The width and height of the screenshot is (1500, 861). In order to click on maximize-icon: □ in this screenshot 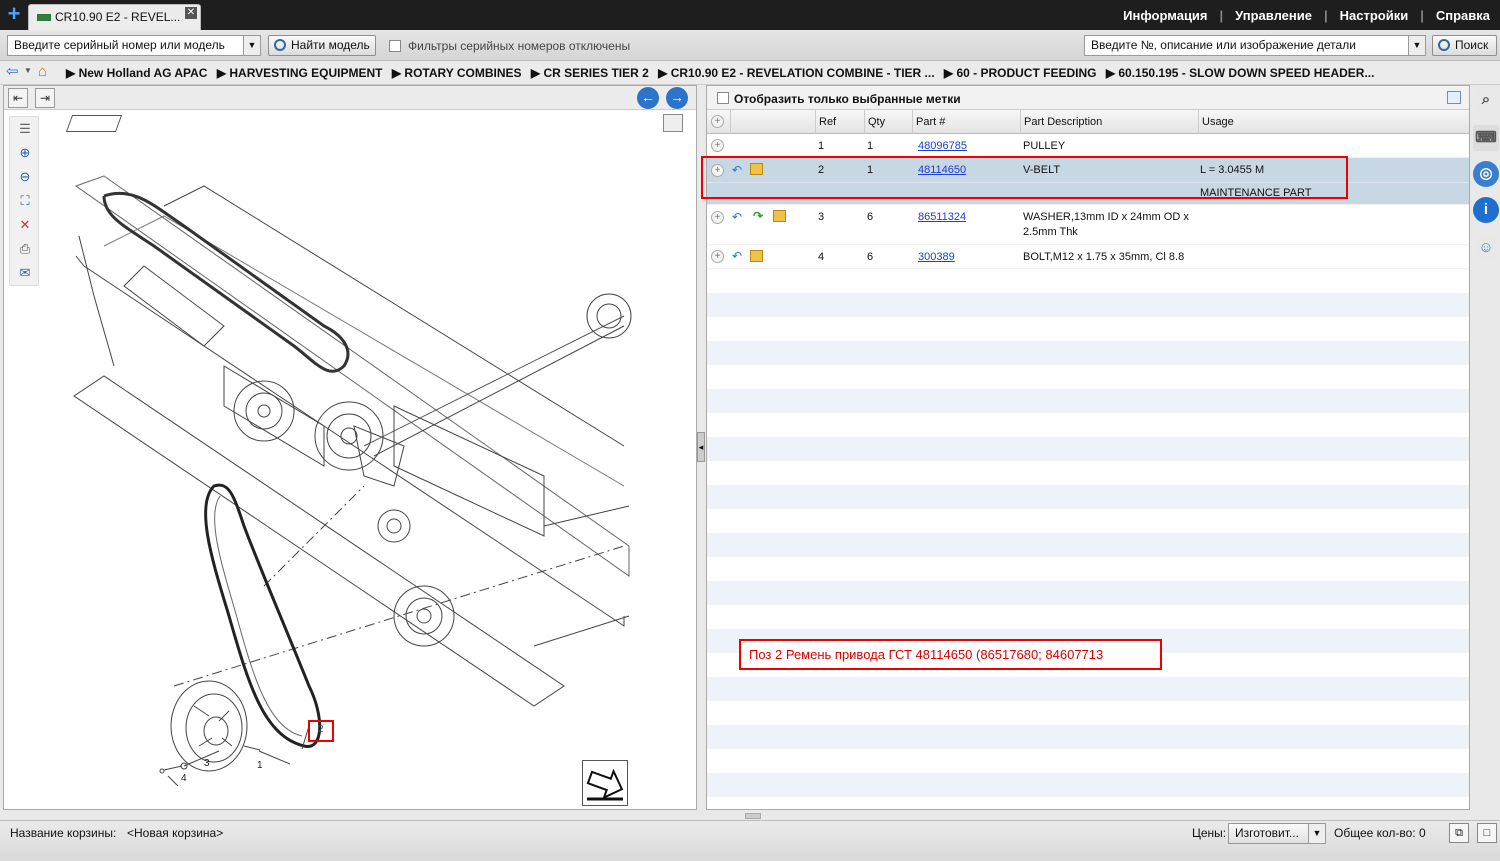, I will do `click(1487, 833)`.